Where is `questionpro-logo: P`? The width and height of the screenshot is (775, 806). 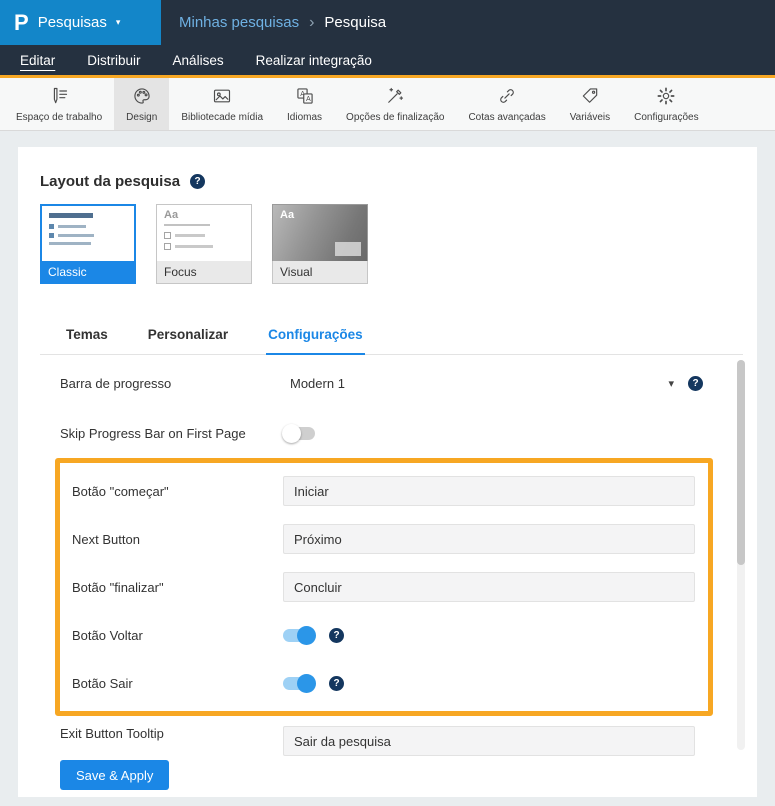 questionpro-logo: P is located at coordinates (21, 22).